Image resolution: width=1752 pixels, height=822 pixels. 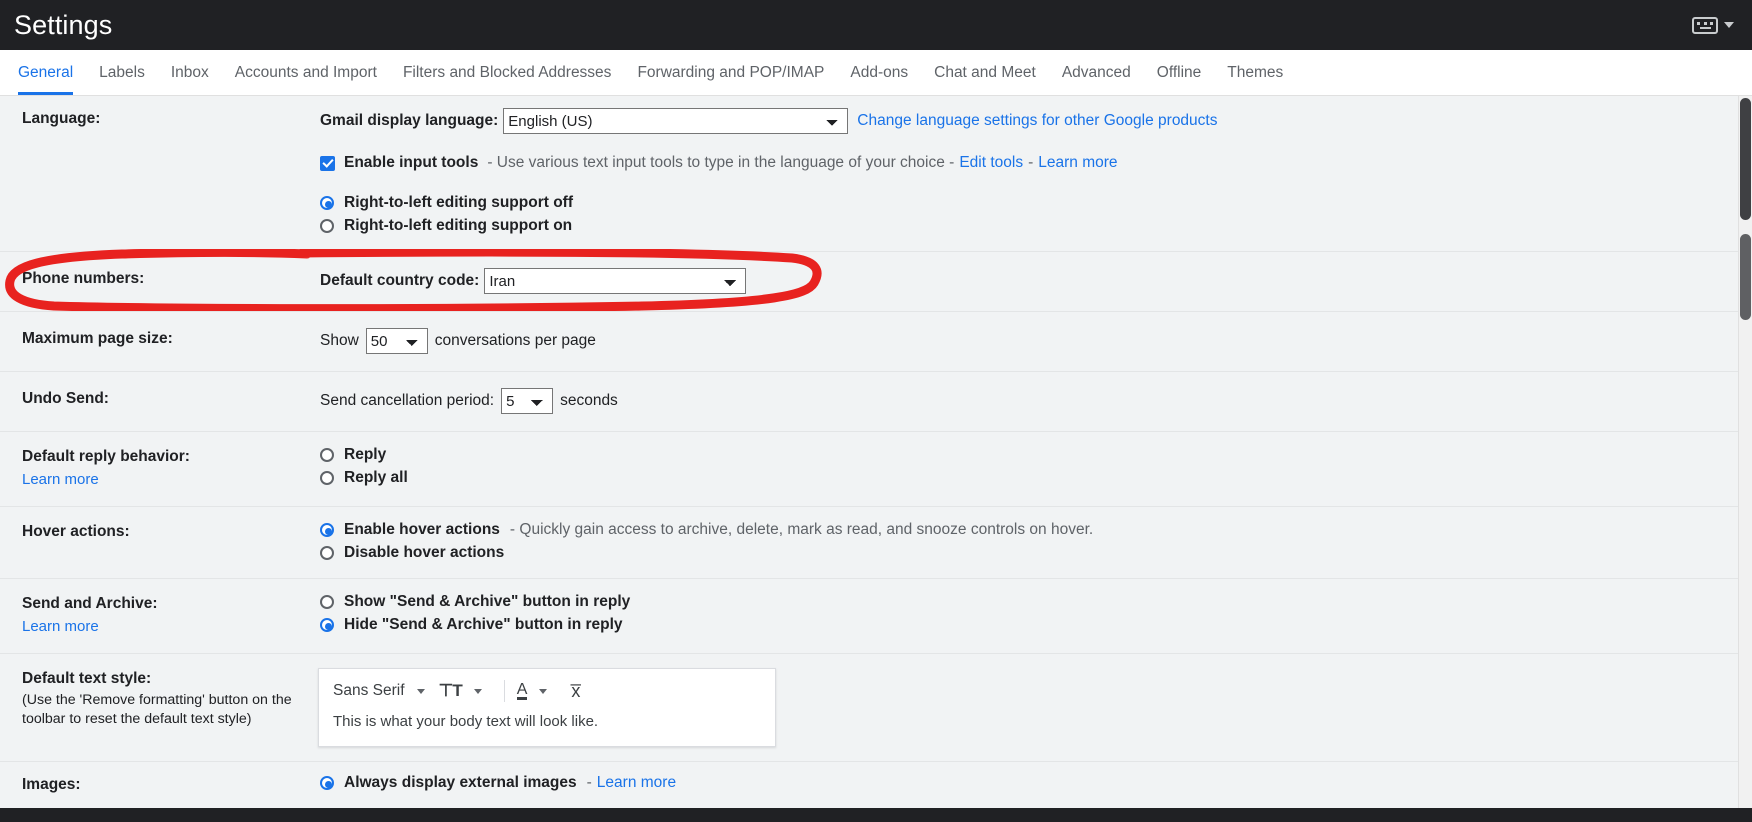 What do you see at coordinates (76, 531) in the screenshot?
I see `hover-actions-label: Hover actions:` at bounding box center [76, 531].